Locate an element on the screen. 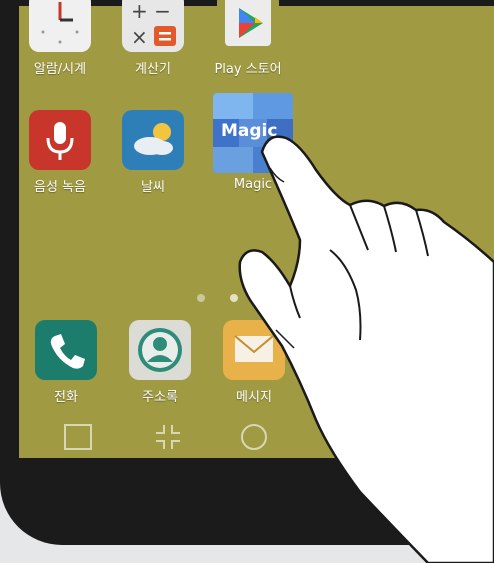  app-weather: 날씨 is located at coordinates (153, 152).